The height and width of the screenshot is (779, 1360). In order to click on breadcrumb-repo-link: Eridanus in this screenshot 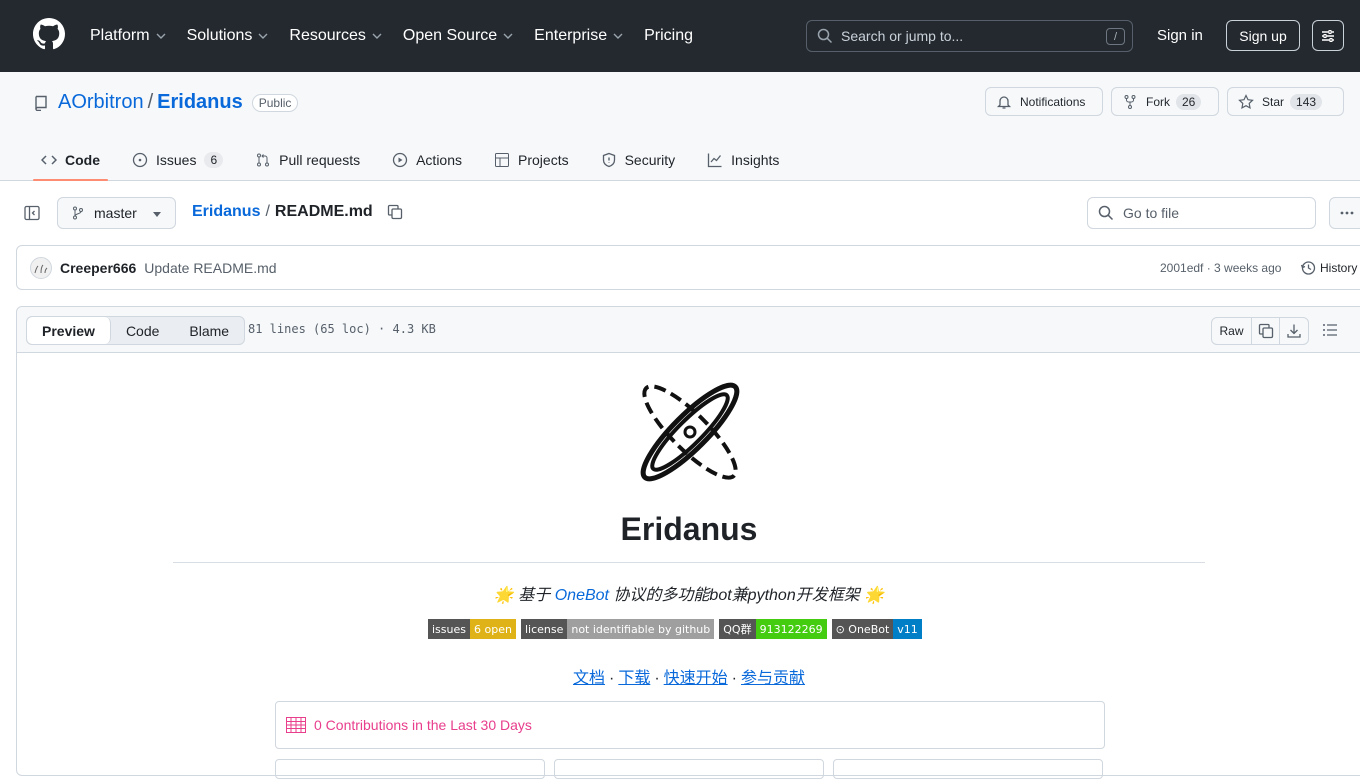, I will do `click(226, 212)`.